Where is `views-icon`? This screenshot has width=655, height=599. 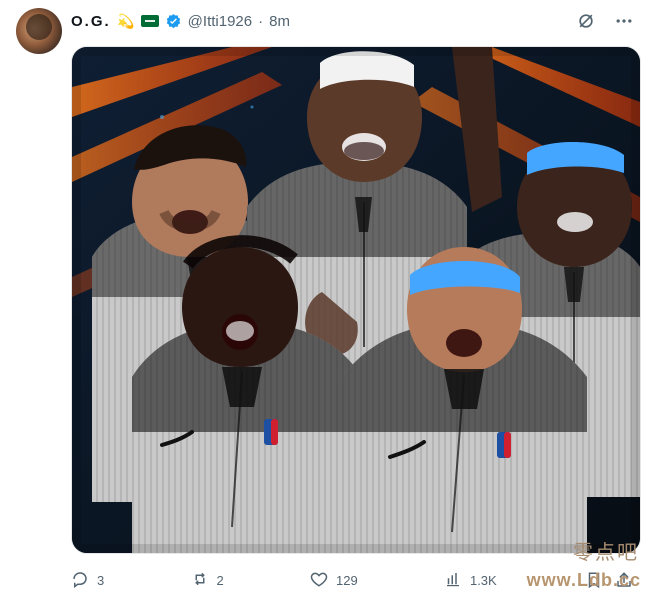 views-icon is located at coordinates (453, 580).